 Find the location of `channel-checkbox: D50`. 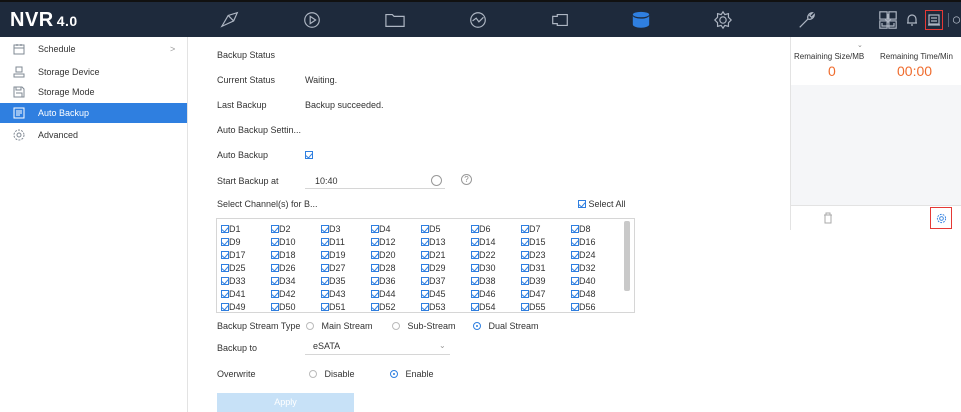

channel-checkbox: D50 is located at coordinates (283, 307).